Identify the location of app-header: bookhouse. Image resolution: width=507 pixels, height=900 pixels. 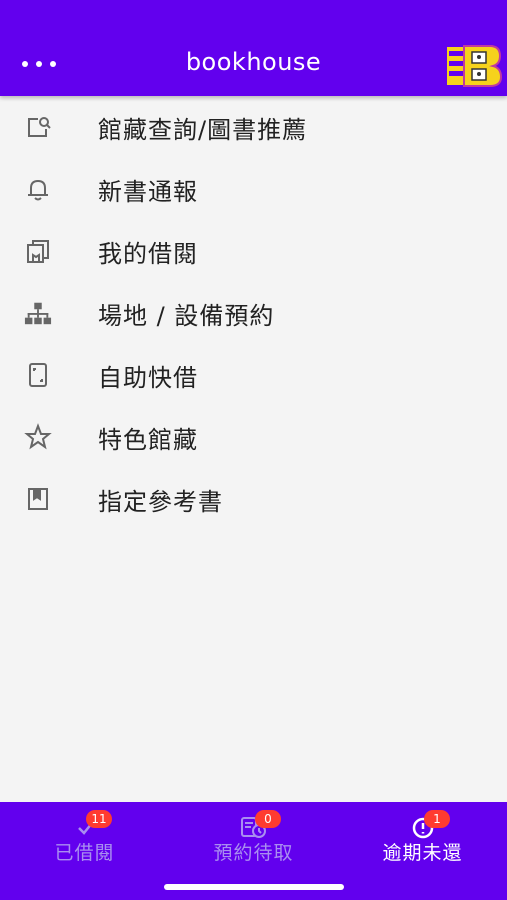
(253, 48).